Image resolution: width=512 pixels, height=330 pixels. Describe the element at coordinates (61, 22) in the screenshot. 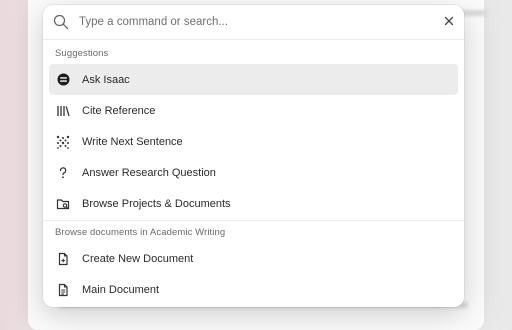

I see `search-icon` at that location.